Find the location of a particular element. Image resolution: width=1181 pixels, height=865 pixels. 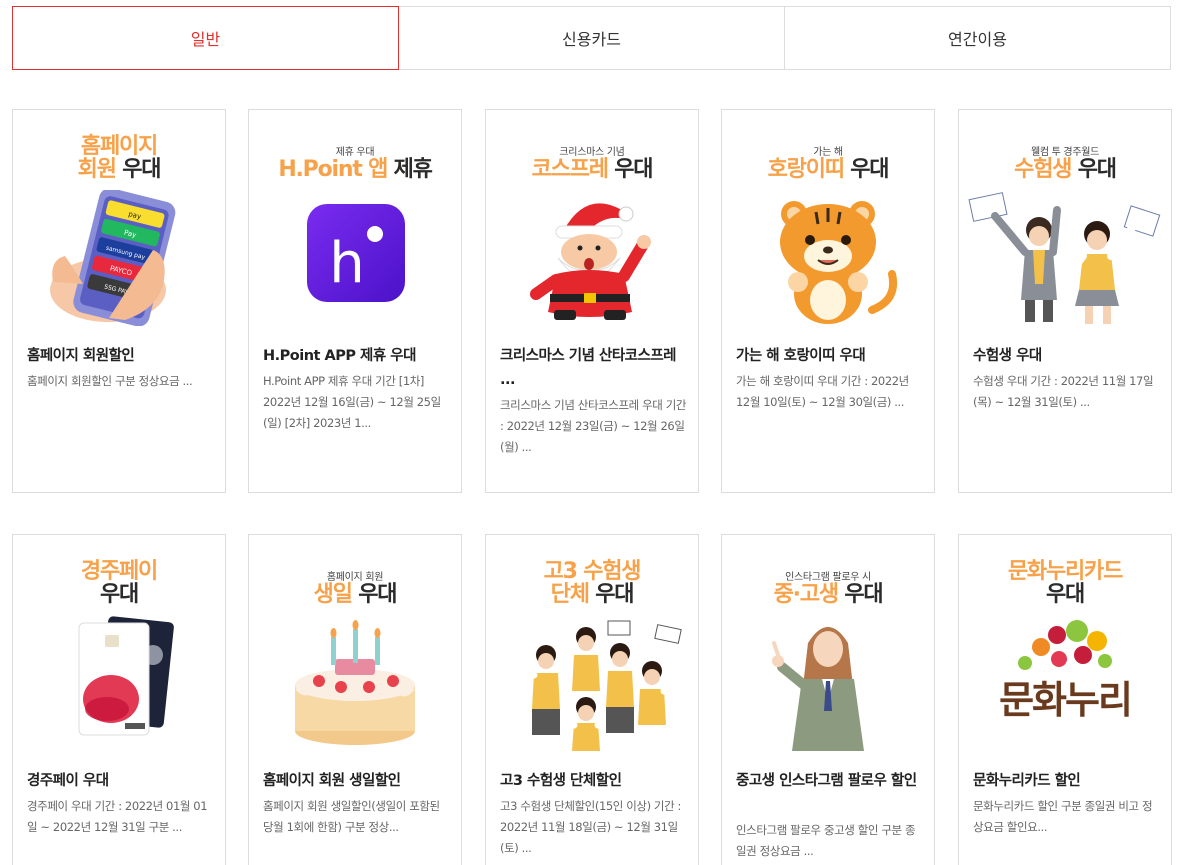

tab-credit-card: 신용카드 is located at coordinates (592, 38).